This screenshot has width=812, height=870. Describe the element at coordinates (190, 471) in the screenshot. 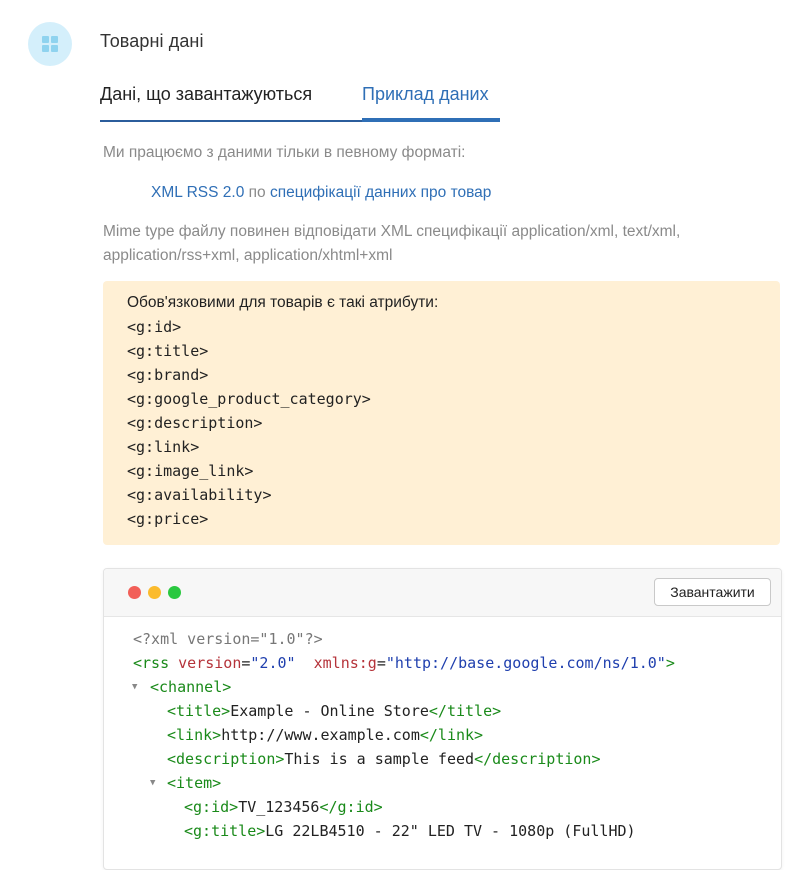

I see `attribute-item: <g:image_link>` at that location.